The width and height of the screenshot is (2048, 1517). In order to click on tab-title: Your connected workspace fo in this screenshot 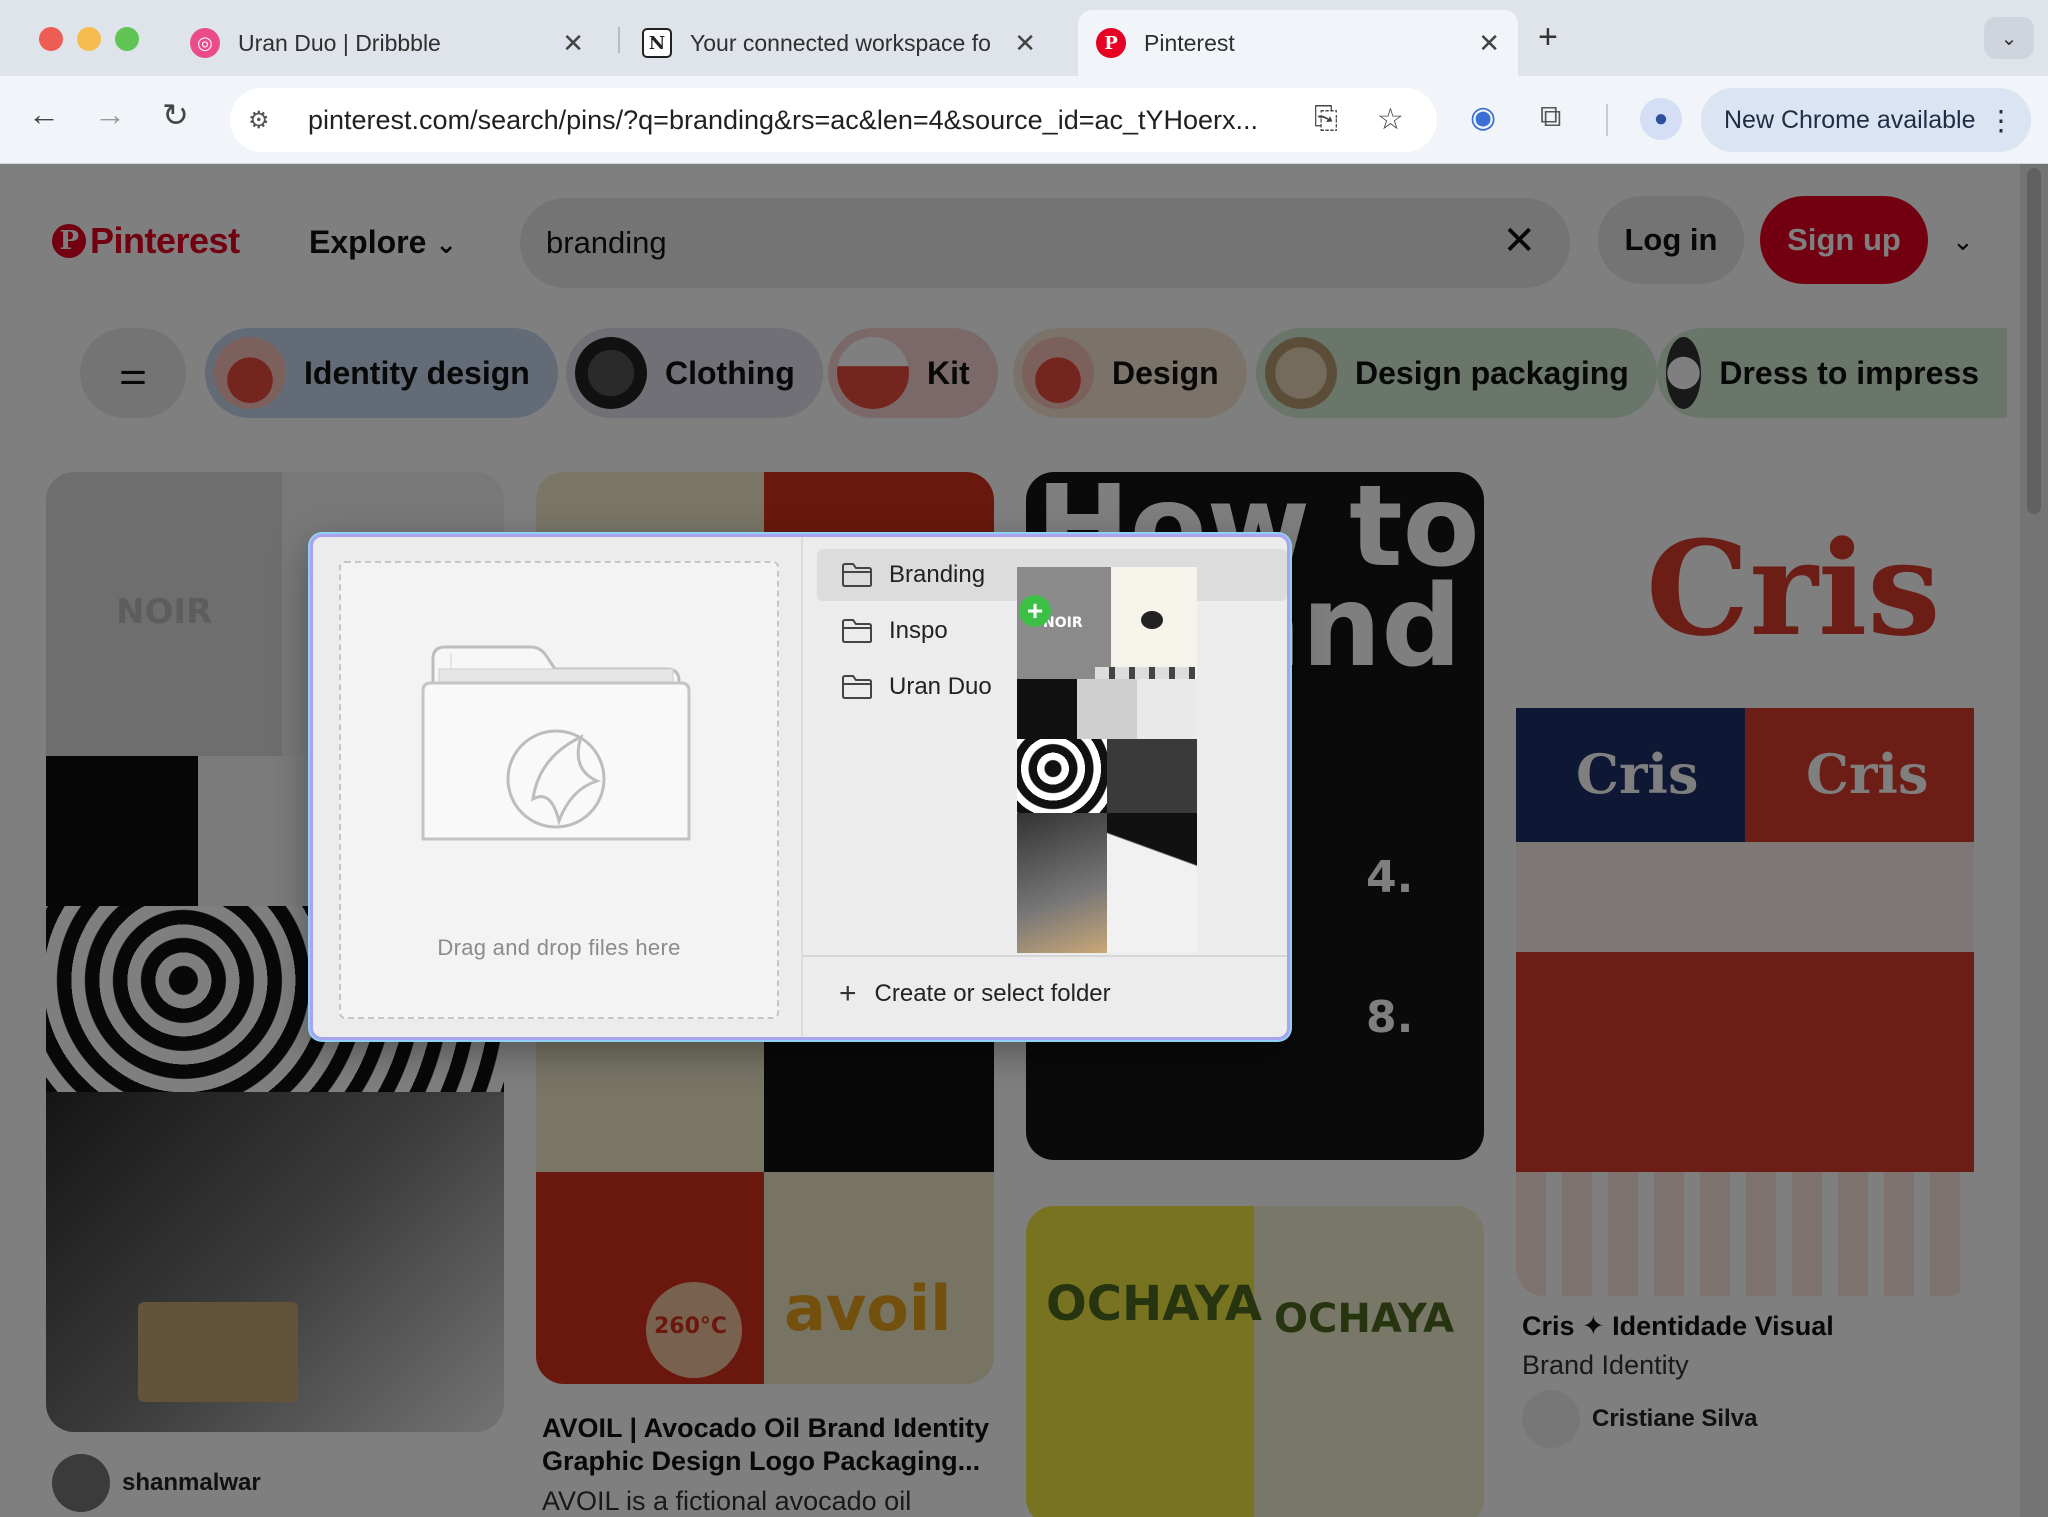, I will do `click(840, 42)`.